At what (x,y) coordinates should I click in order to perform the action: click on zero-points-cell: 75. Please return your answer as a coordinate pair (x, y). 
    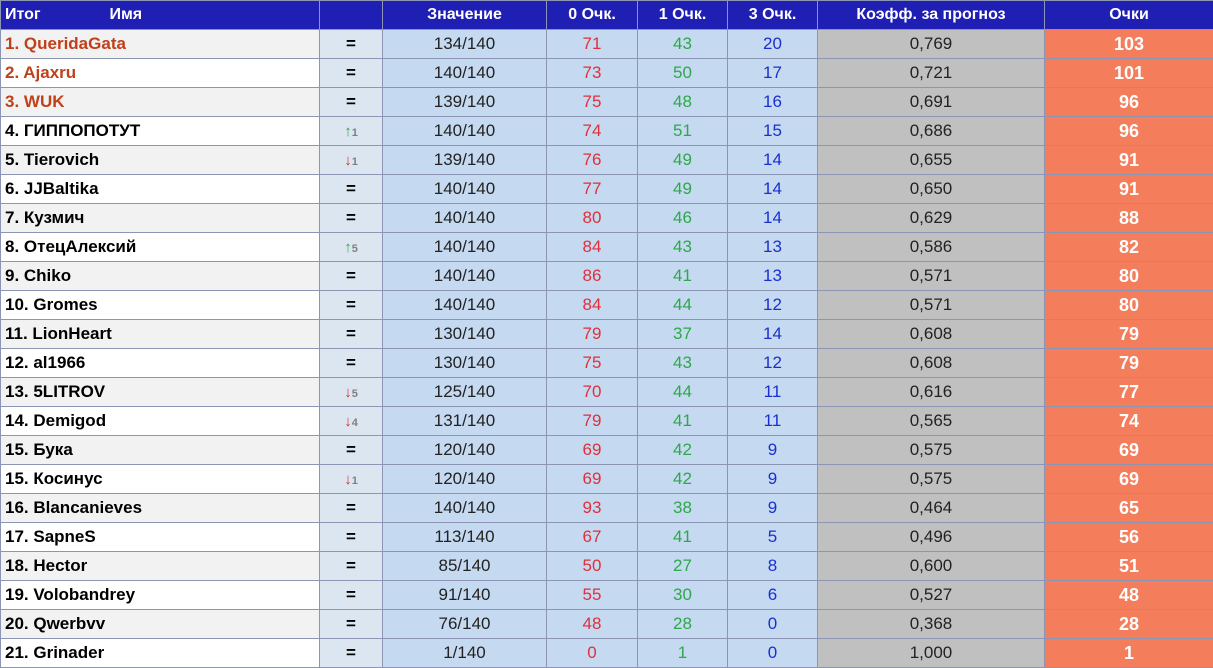
    Looking at the image, I should click on (592, 363).